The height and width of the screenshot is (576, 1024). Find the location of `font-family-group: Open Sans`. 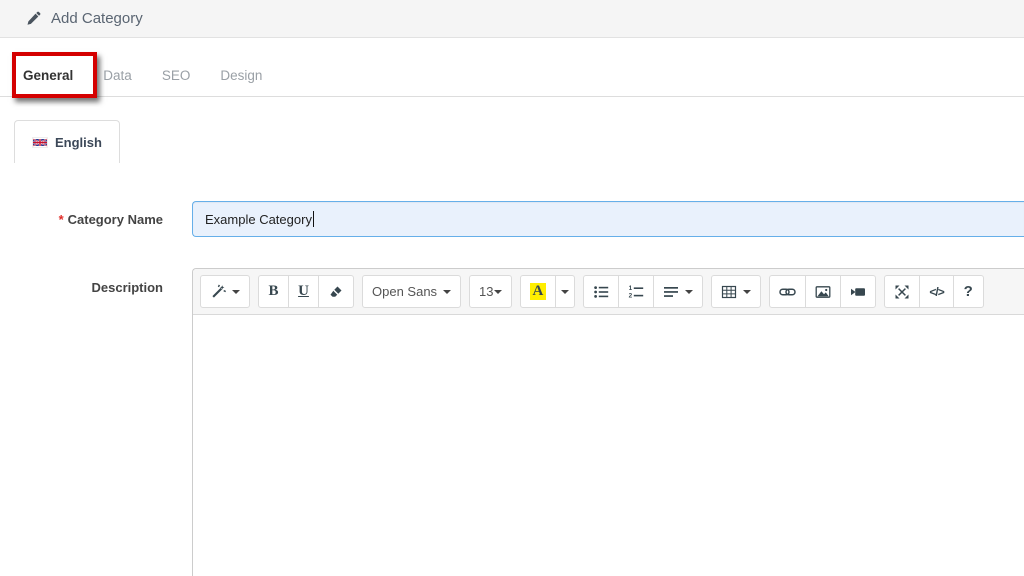

font-family-group: Open Sans is located at coordinates (412, 291).